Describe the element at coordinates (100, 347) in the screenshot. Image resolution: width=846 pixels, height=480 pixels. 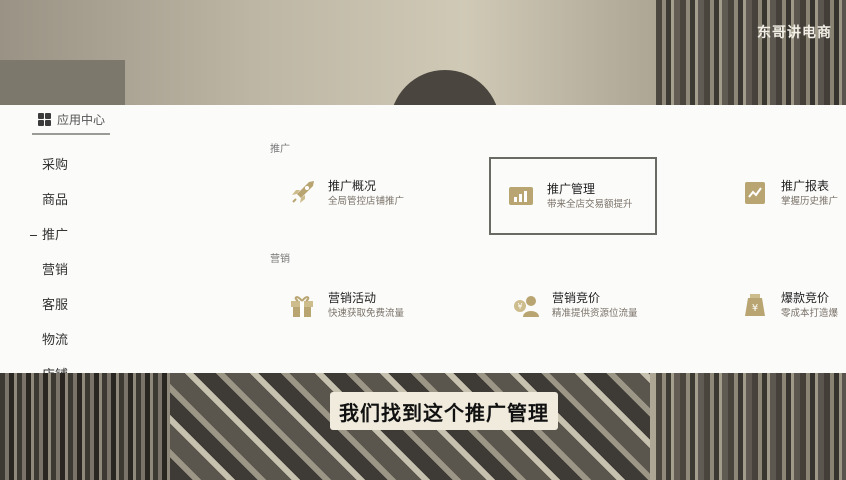
I see `sidebar-item-logistics: 物流` at that location.